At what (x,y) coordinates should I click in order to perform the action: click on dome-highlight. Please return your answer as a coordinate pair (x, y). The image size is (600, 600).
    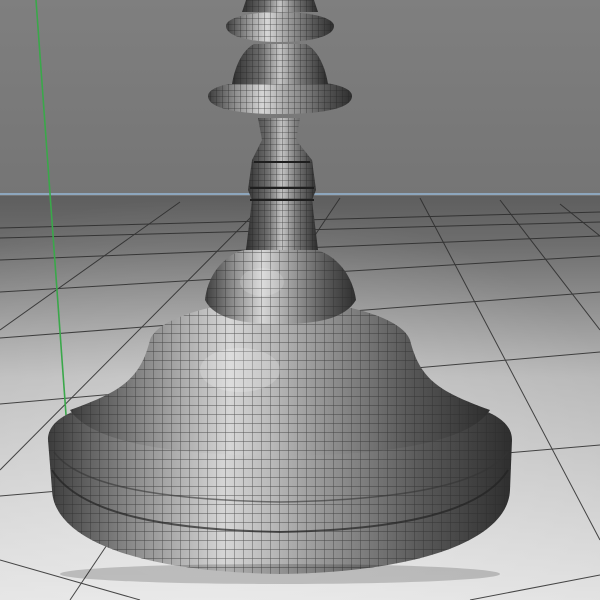
    Looking at the image, I should click on (240, 370).